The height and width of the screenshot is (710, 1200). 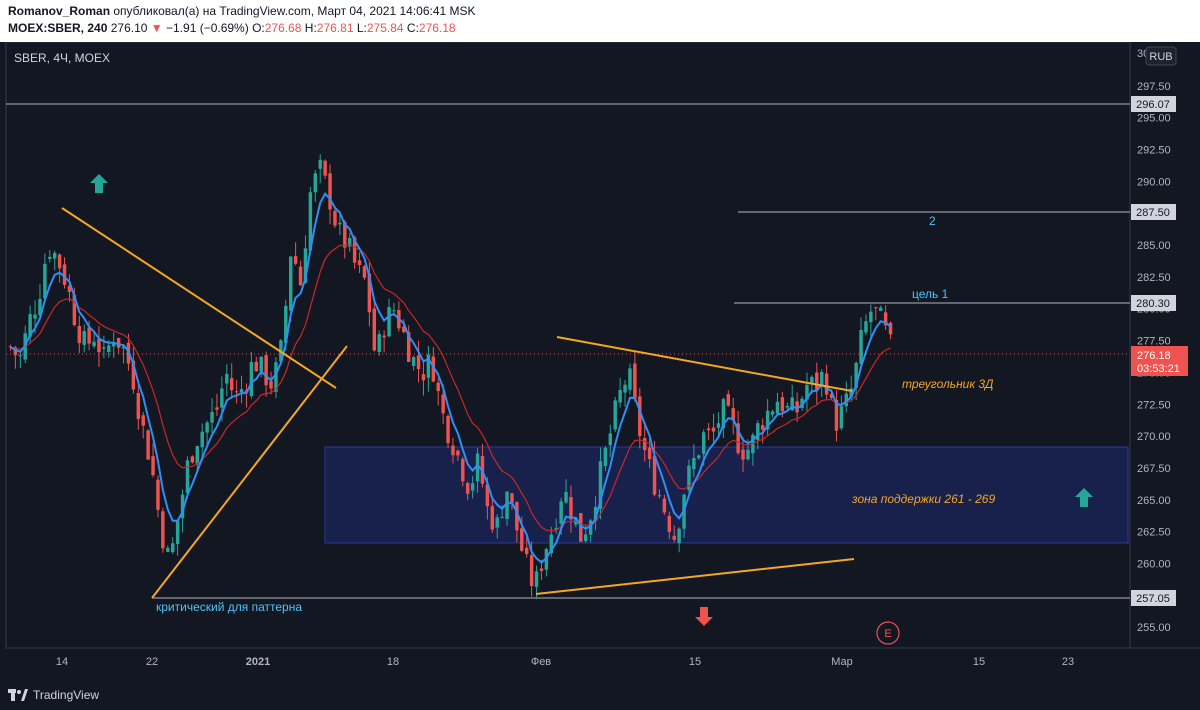 What do you see at coordinates (1153, 105) in the screenshot?
I see `level-badge-text: 296.07` at bounding box center [1153, 105].